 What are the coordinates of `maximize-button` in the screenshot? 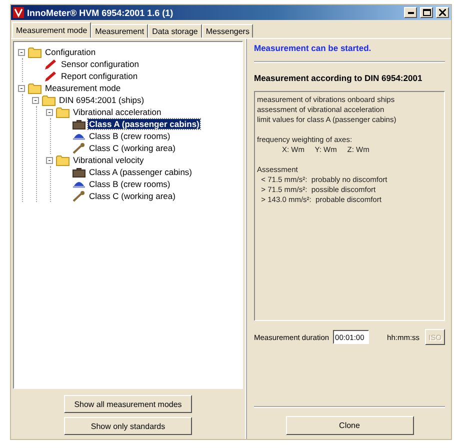 It's located at (426, 12).